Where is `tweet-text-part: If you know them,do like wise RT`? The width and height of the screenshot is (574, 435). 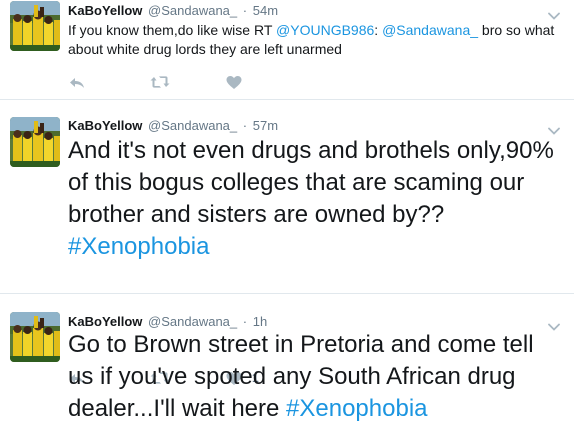
tweet-text-part: If you know them,do like wise RT is located at coordinates (172, 30).